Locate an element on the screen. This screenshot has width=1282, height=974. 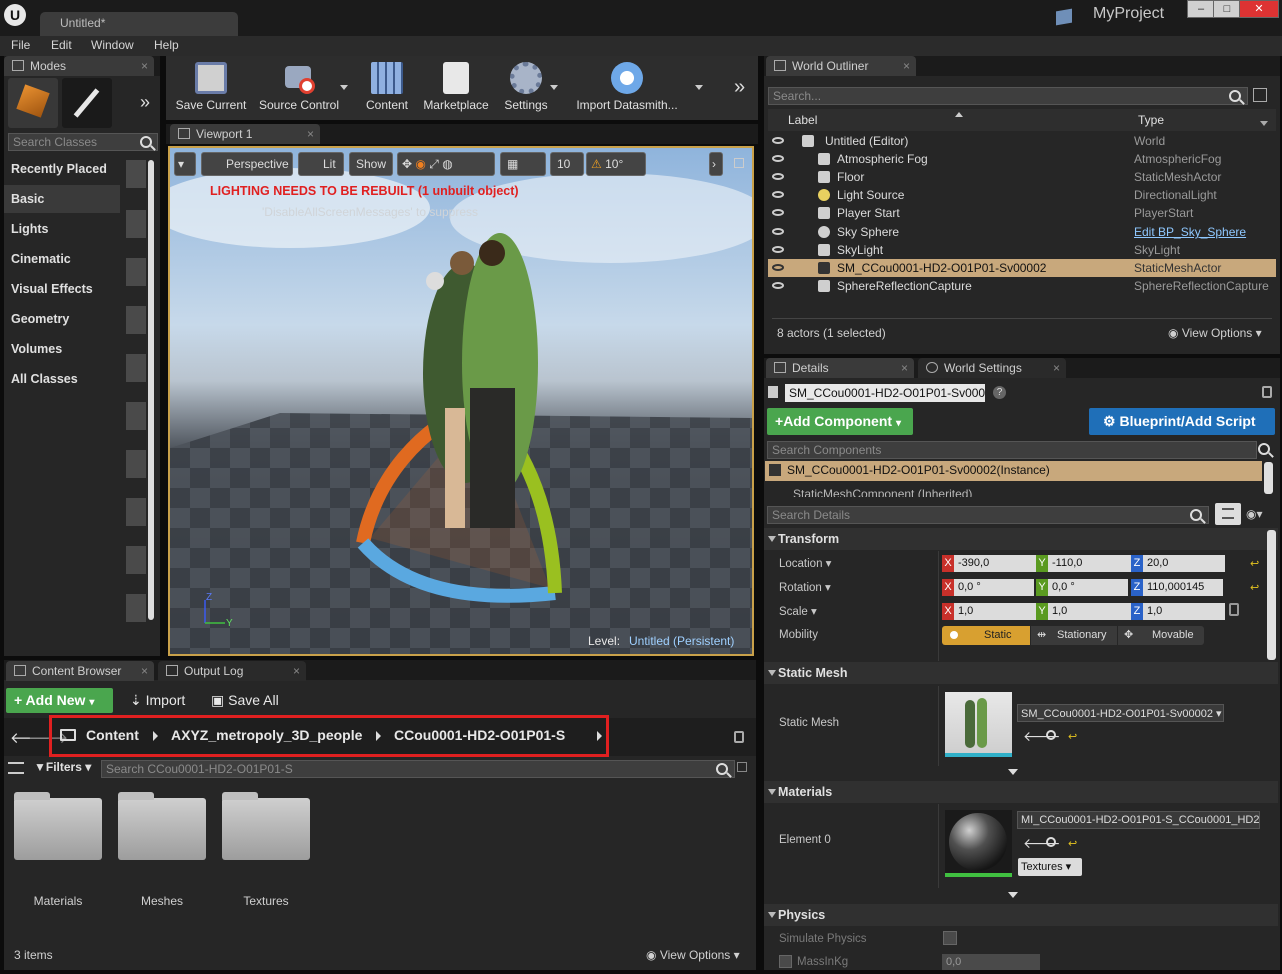
settings-button: Settings is located at coordinates (526, 88).